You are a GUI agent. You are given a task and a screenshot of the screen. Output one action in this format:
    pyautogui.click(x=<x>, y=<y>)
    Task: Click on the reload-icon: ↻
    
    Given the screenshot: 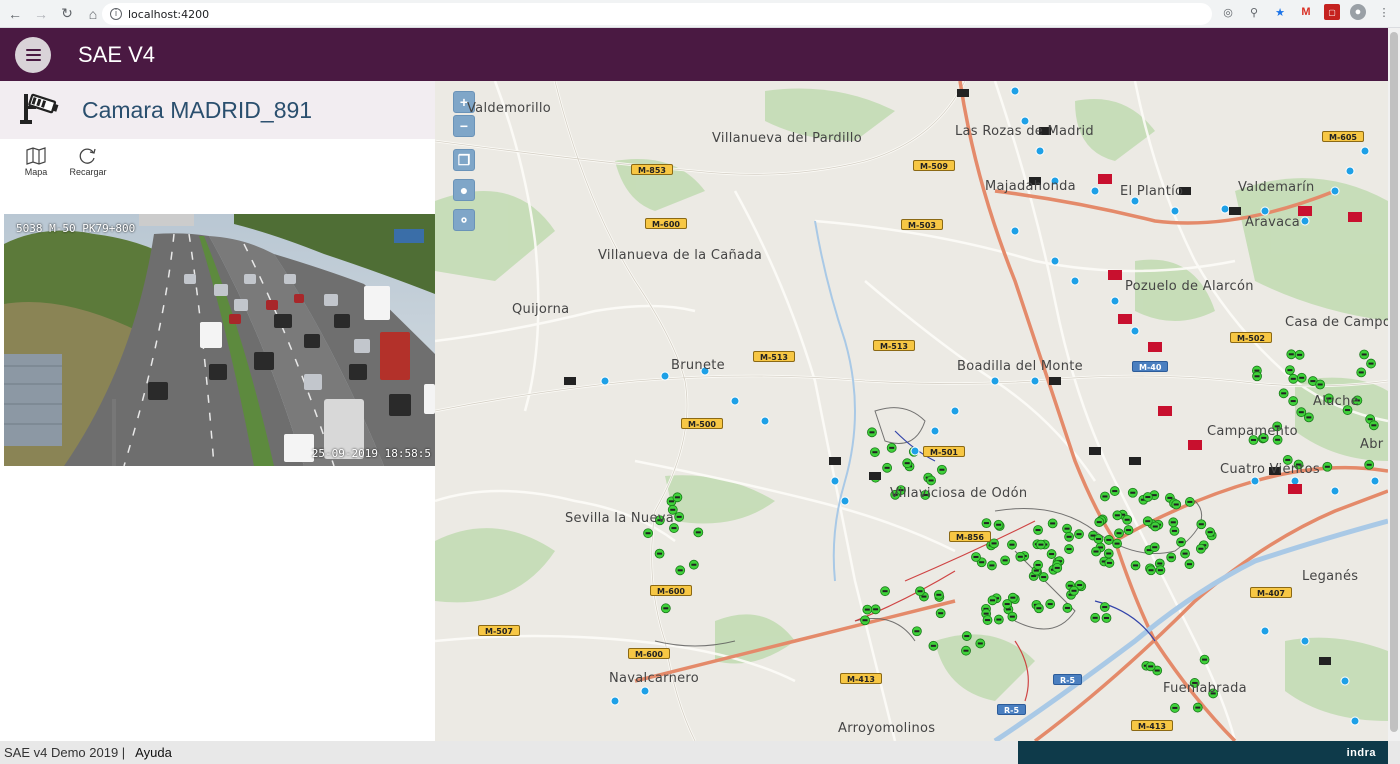 What is the action you would take?
    pyautogui.click(x=67, y=14)
    